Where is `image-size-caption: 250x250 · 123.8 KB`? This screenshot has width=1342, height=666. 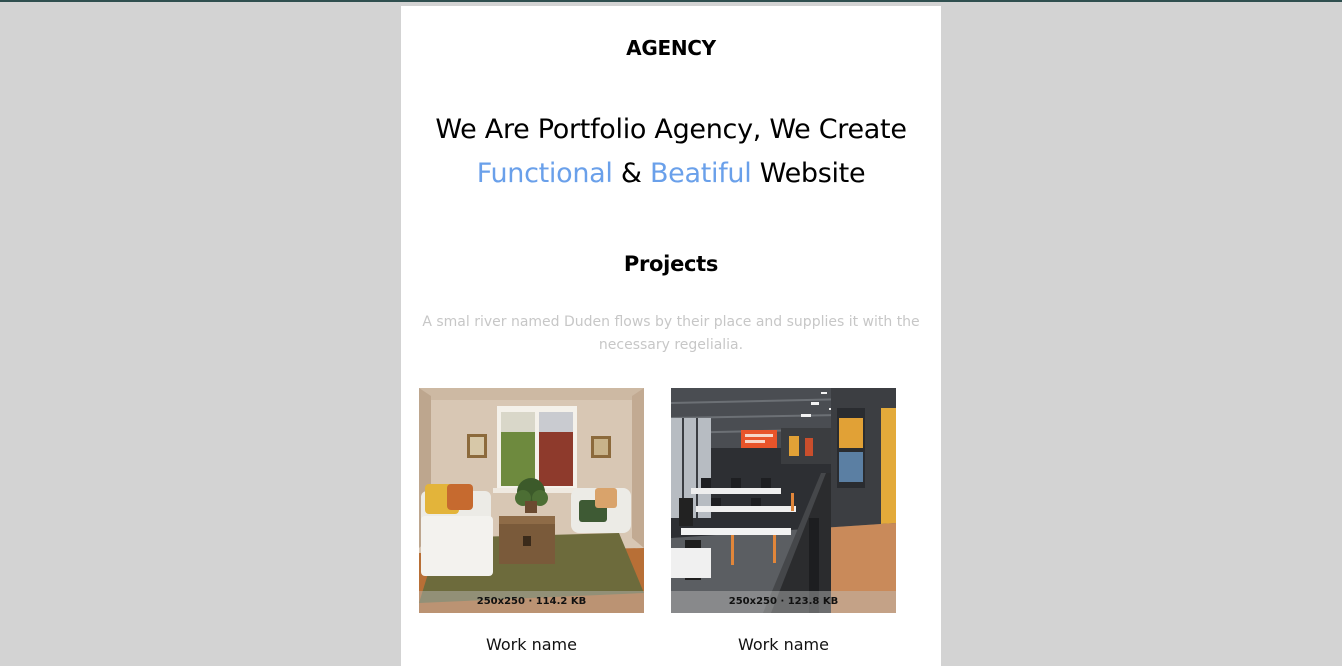
image-size-caption: 250x250 · 123.8 KB is located at coordinates (783, 602).